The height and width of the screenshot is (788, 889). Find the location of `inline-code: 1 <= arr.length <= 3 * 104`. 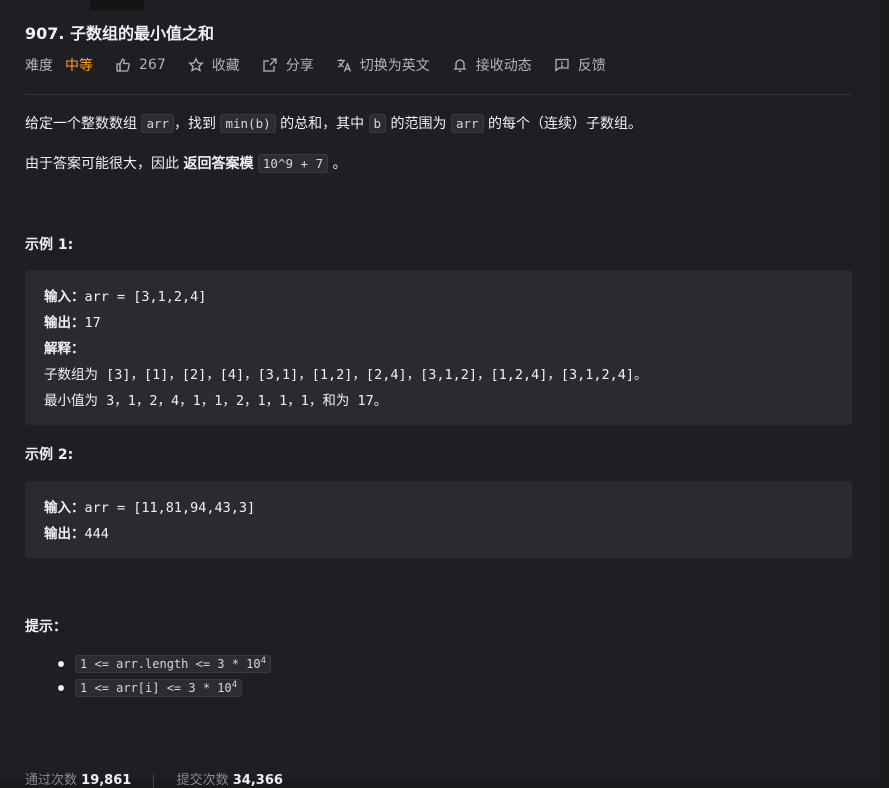

inline-code: 1 <= arr.length <= 3 * 104 is located at coordinates (173, 664).